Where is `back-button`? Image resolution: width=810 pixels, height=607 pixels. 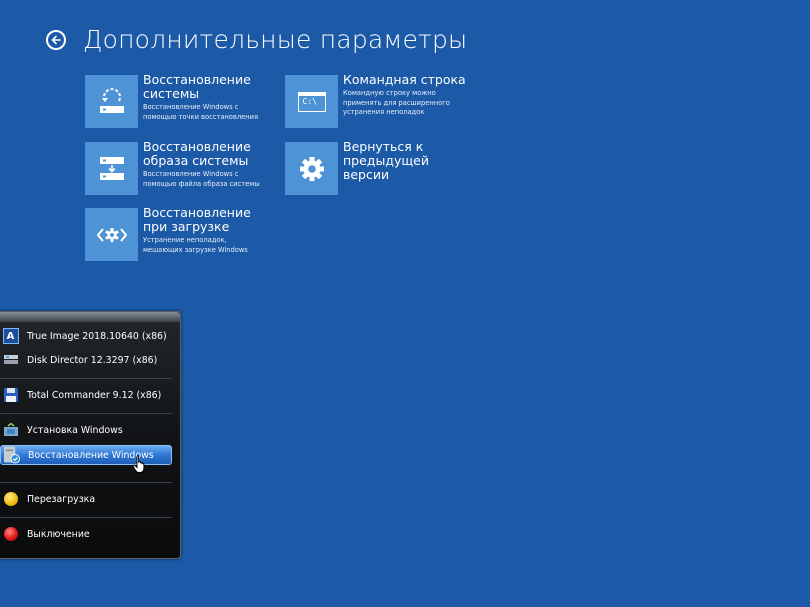 back-button is located at coordinates (56, 40).